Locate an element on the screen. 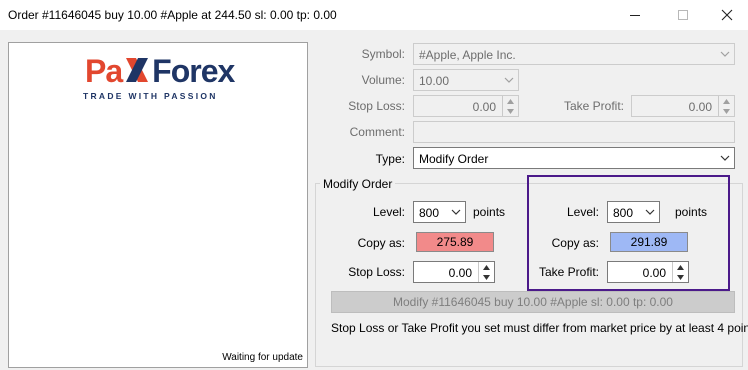  take-profit-spinner is located at coordinates (726, 106).